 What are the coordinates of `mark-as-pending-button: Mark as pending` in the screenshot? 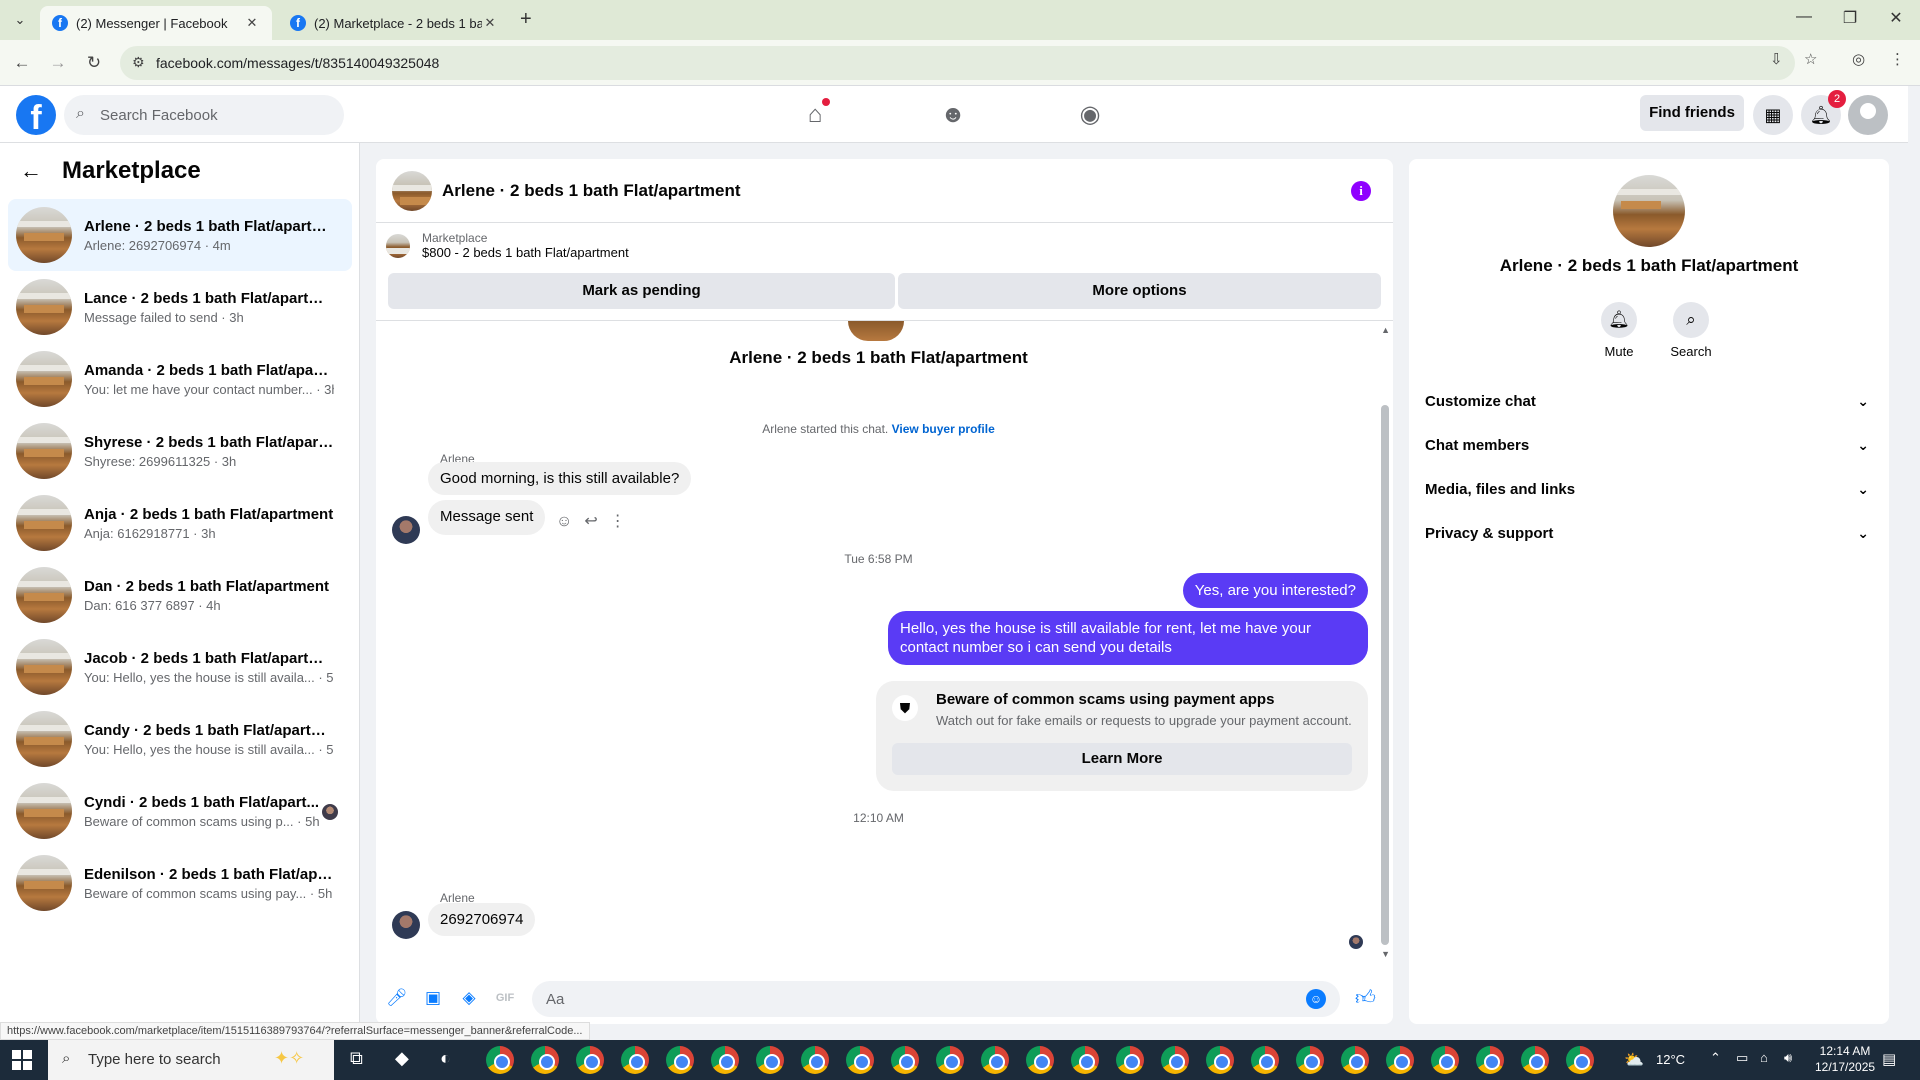 It's located at (641, 291).